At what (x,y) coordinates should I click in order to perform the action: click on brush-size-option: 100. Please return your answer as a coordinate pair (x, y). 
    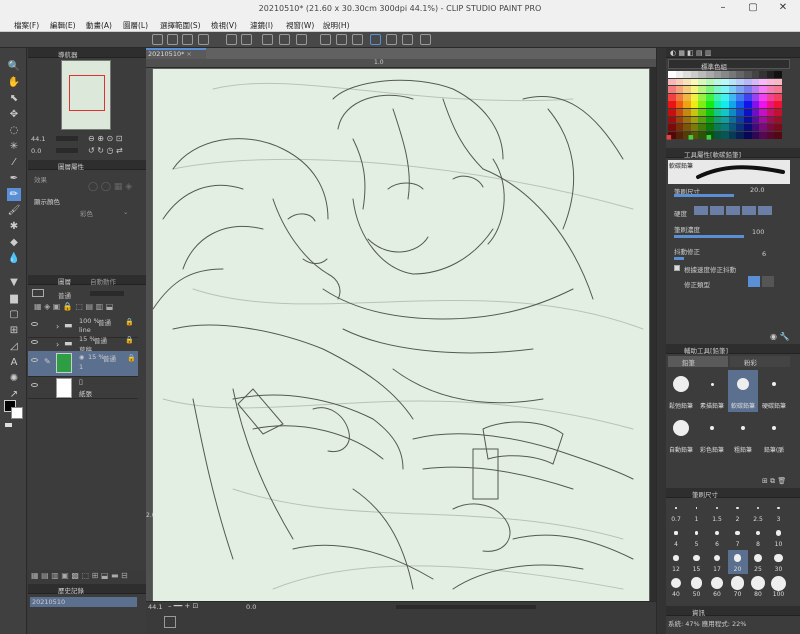
    Looking at the image, I should click on (779, 587).